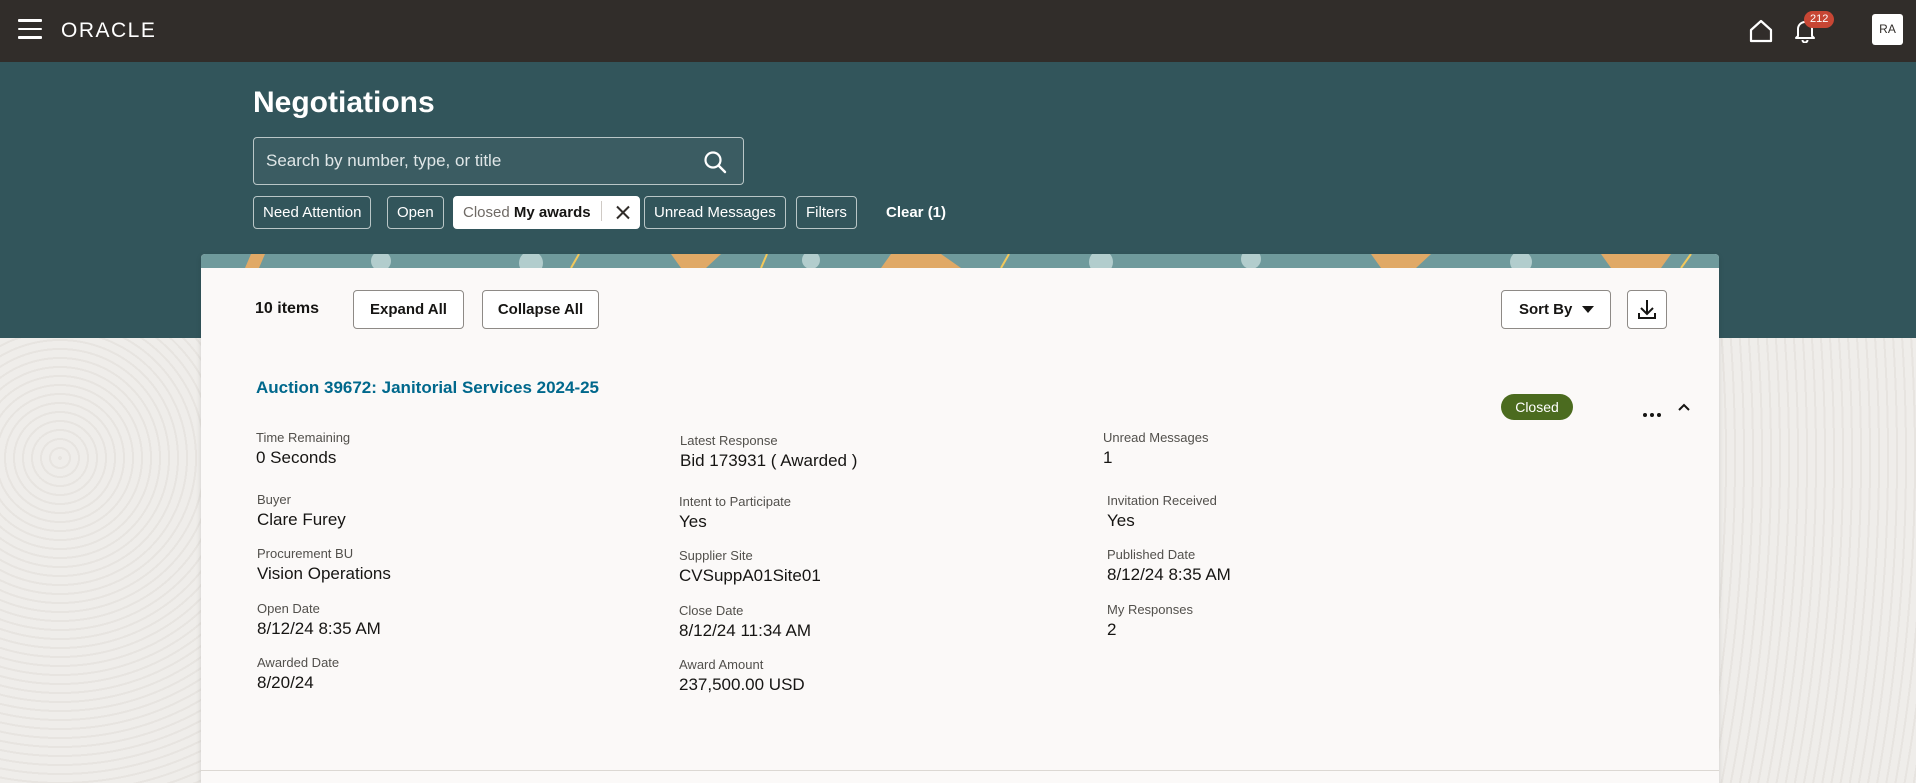 The width and height of the screenshot is (1916, 783). What do you see at coordinates (30, 29) in the screenshot?
I see `menu-icon` at bounding box center [30, 29].